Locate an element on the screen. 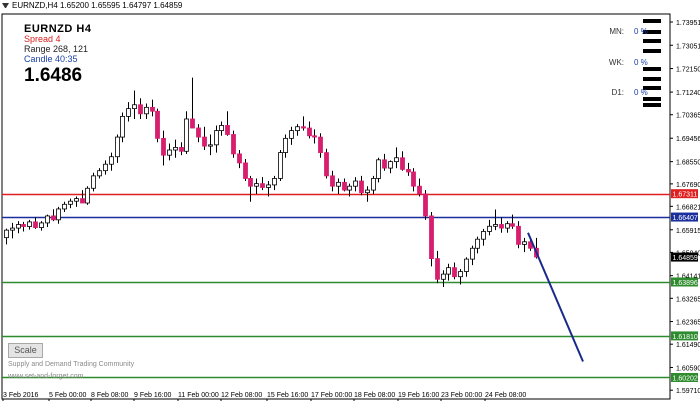 The image size is (700, 401). x-tick-label: 8 Feb 08:00 is located at coordinates (109, 395).